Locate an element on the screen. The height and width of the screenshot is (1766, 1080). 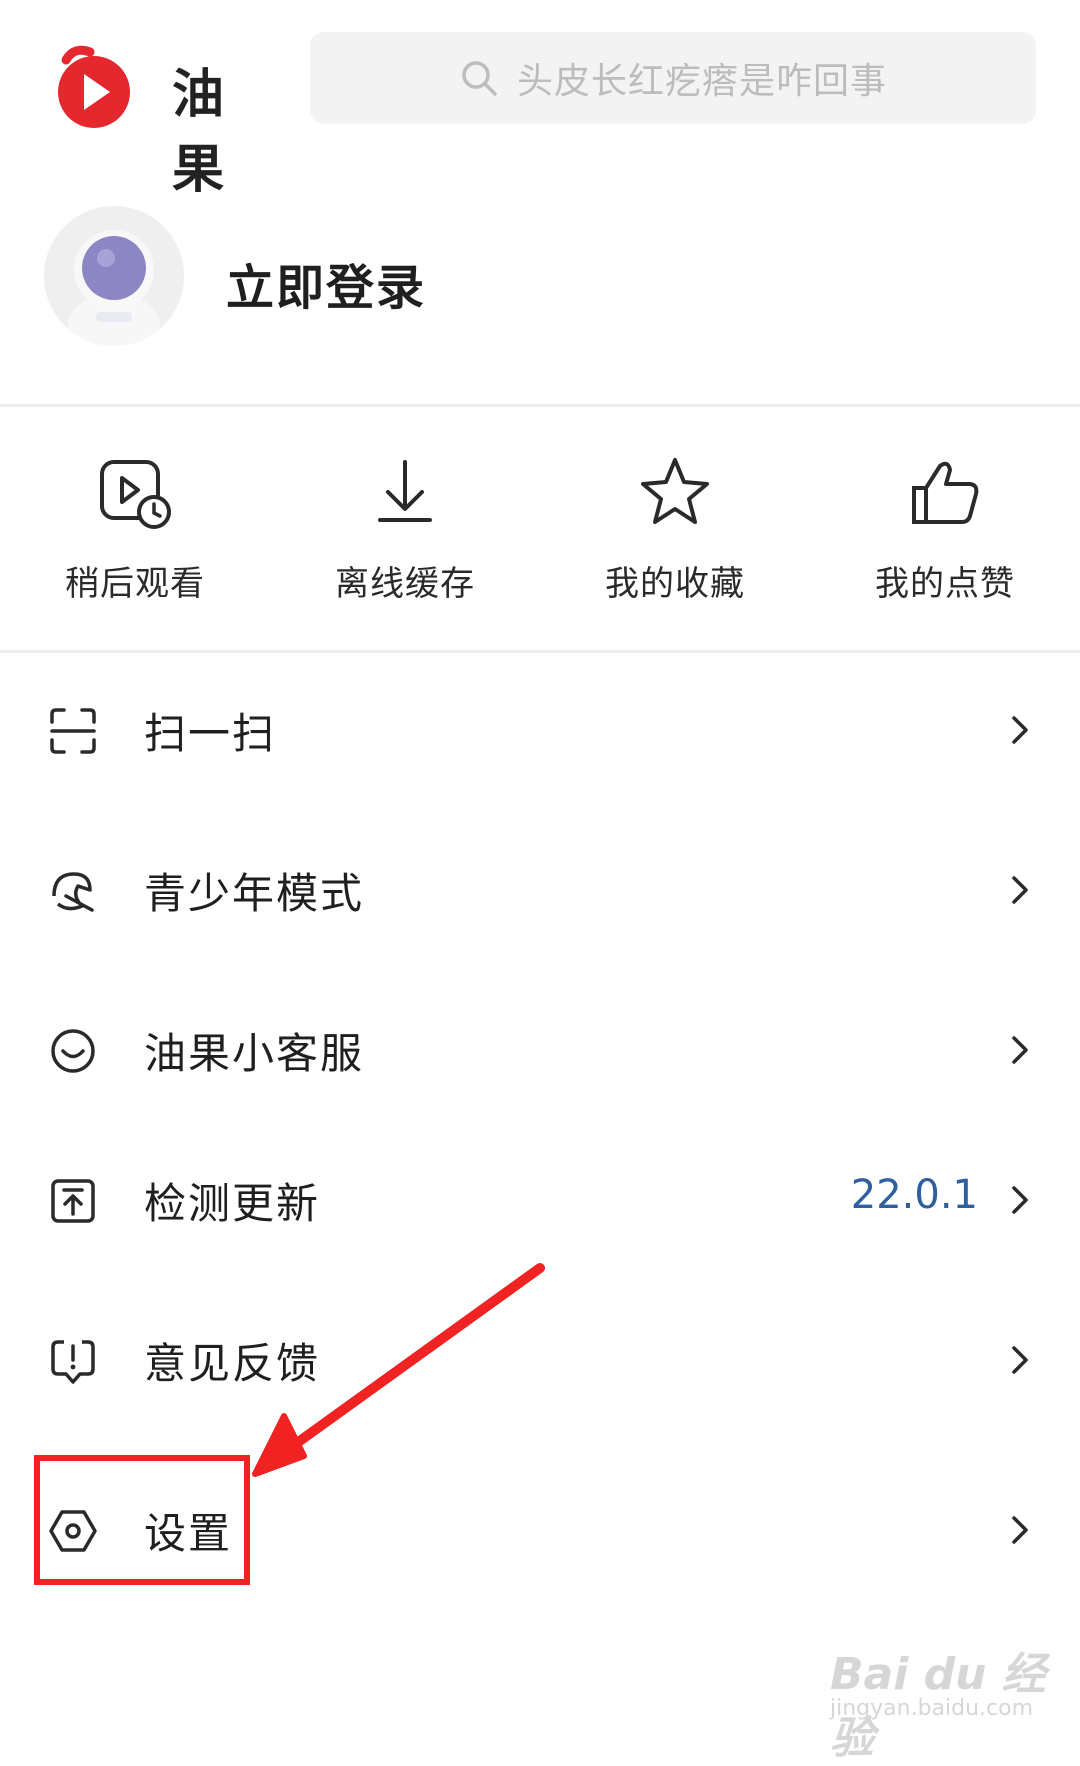
menu-item-label: 青少年模式 is located at coordinates (254, 893).